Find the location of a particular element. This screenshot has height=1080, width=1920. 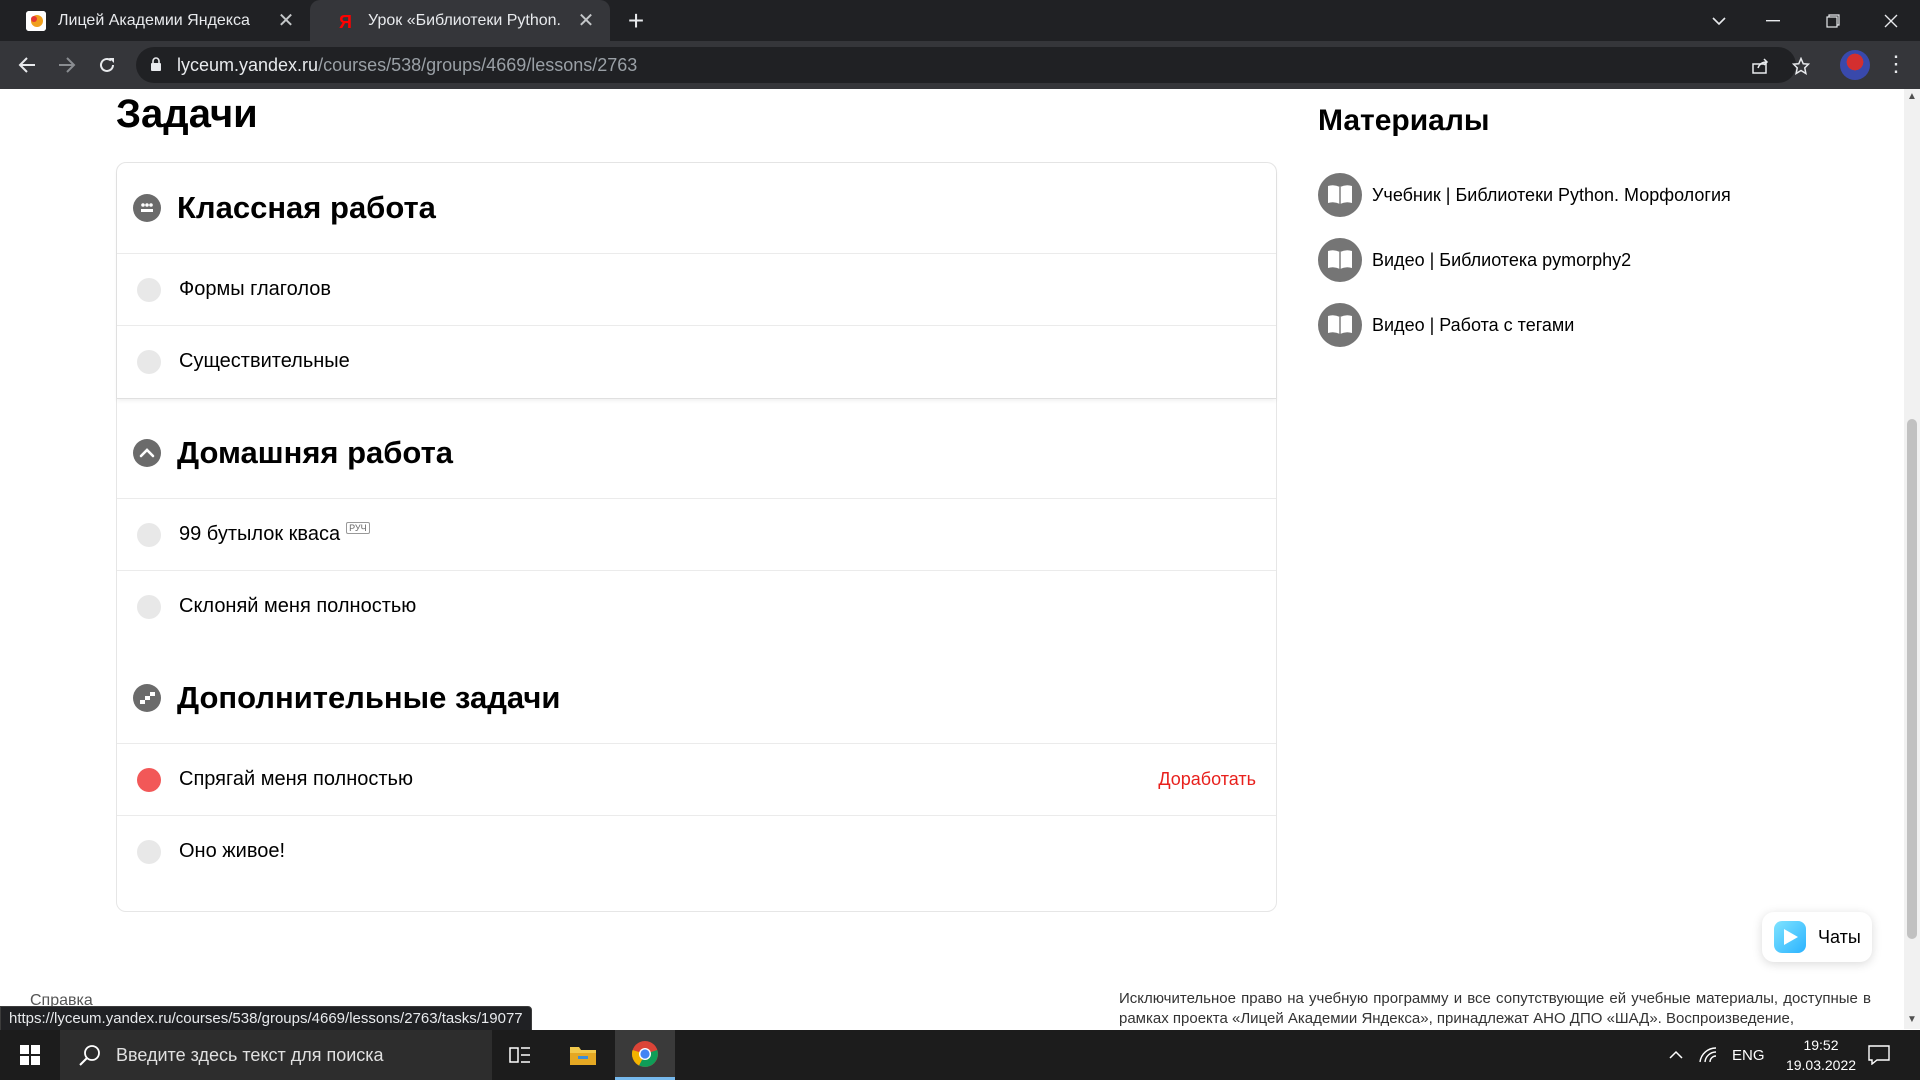

classwork-icon is located at coordinates (147, 208).